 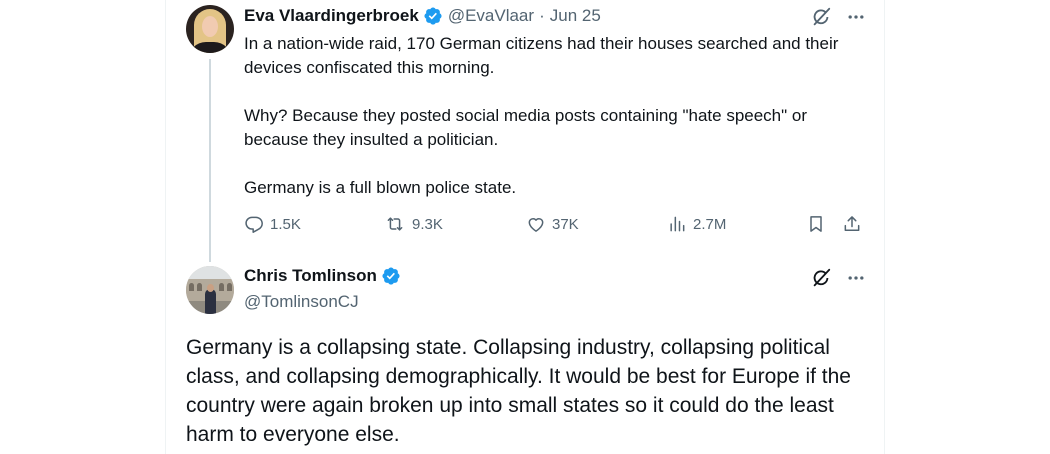 What do you see at coordinates (285, 224) in the screenshot?
I see `reply-count: 1.5K` at bounding box center [285, 224].